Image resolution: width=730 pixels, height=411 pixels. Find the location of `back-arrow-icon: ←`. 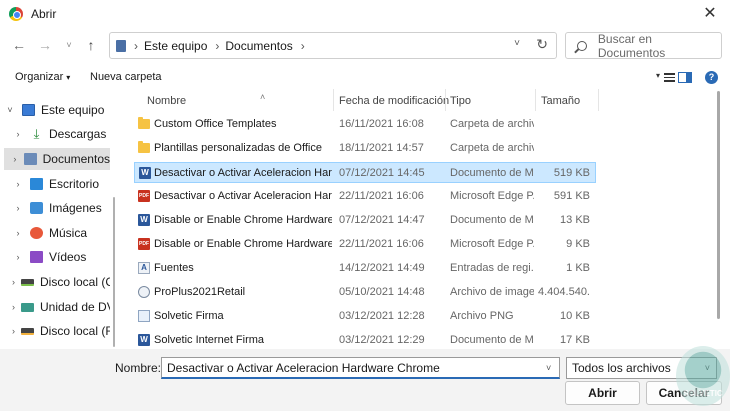

back-arrow-icon: ← is located at coordinates (19, 45).